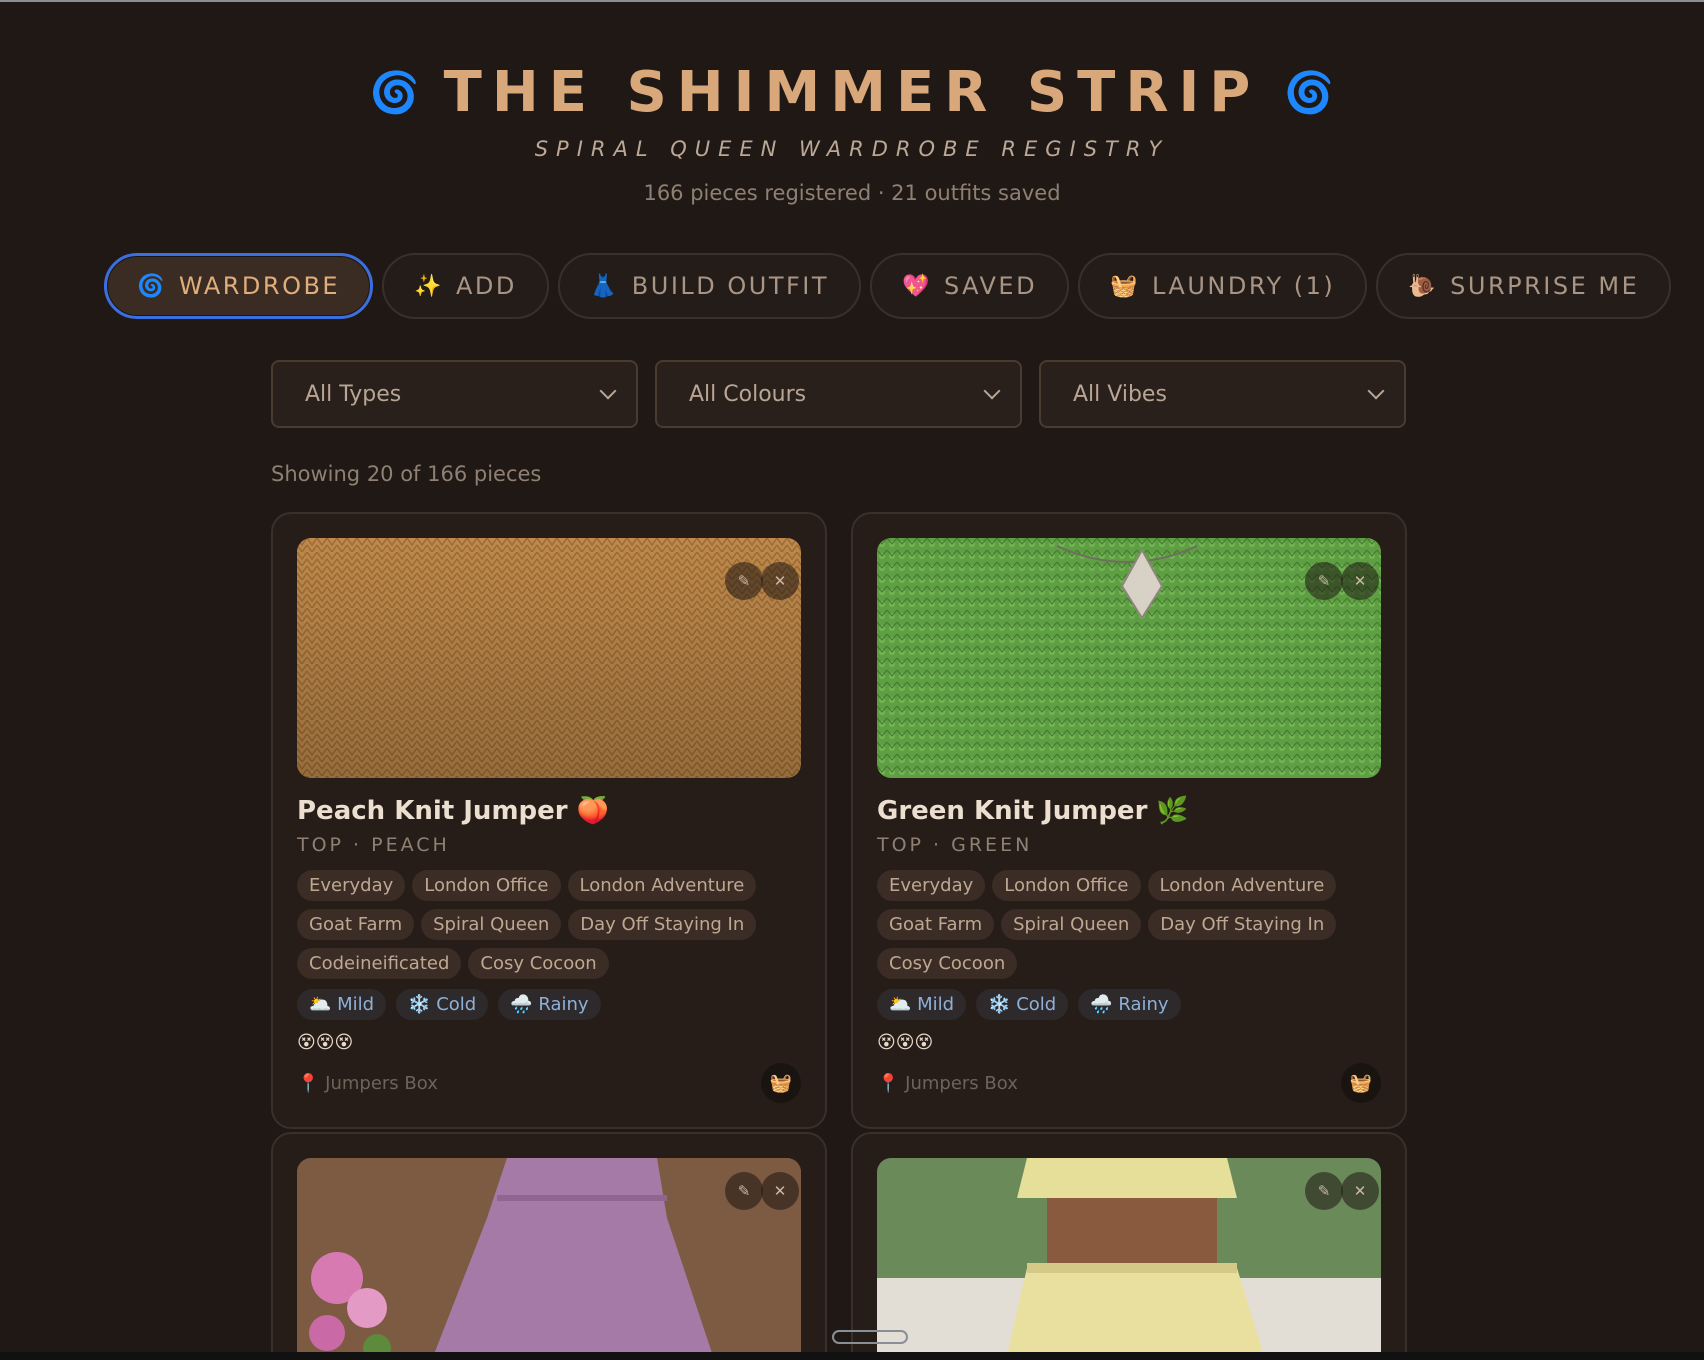 This screenshot has width=1704, height=1360. What do you see at coordinates (730, 286) in the screenshot?
I see `tab-label: BUILD OUTFIT` at bounding box center [730, 286].